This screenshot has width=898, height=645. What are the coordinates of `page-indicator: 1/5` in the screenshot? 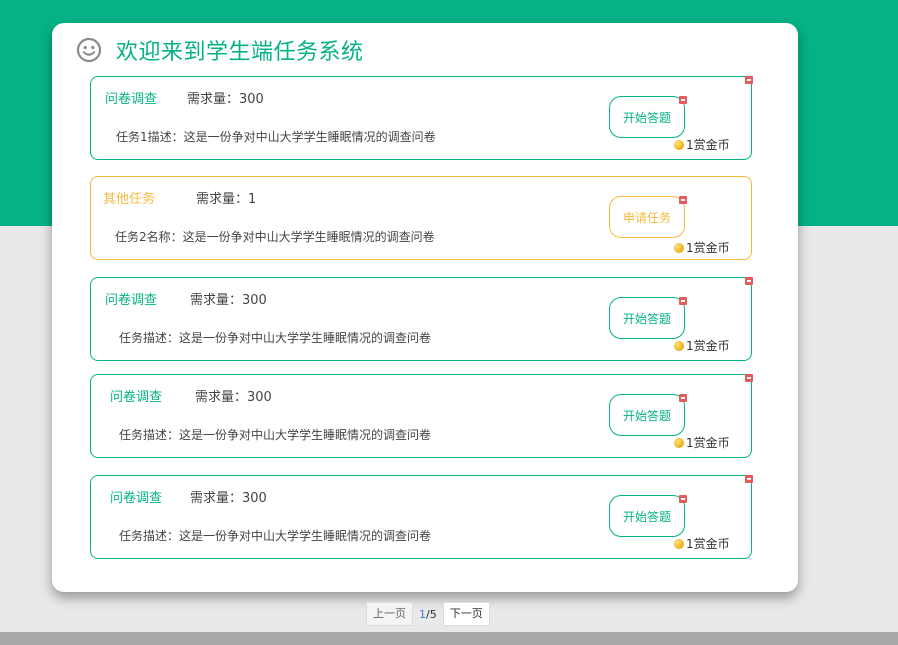 It's located at (428, 614).